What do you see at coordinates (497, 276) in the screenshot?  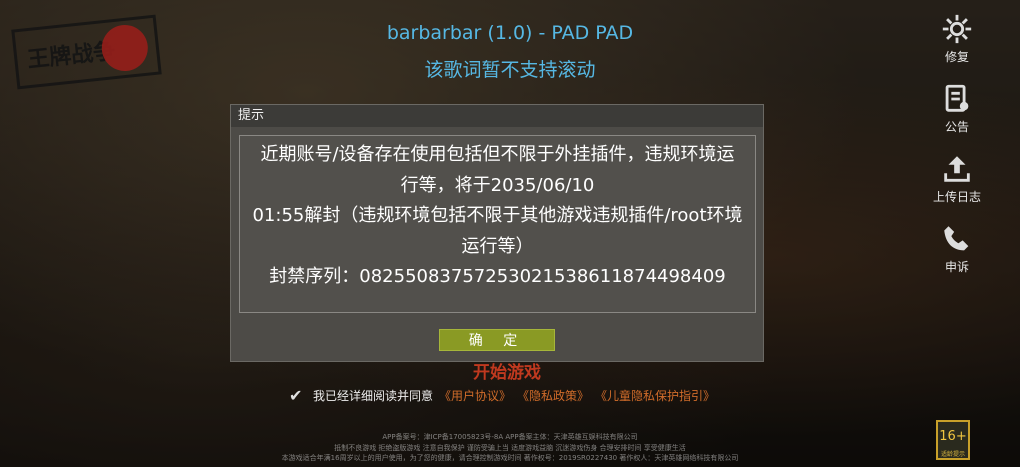 I see `ban-serial: 封禁序列：0825508375725302153861187449840​9` at bounding box center [497, 276].